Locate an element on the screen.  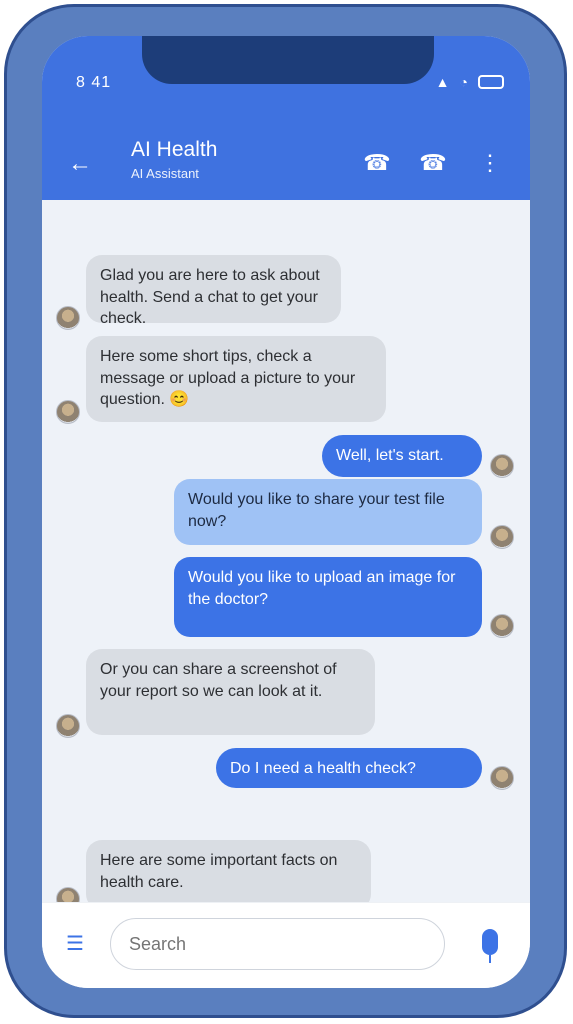
back-arrow-icon: ← is located at coordinates (80, 163).